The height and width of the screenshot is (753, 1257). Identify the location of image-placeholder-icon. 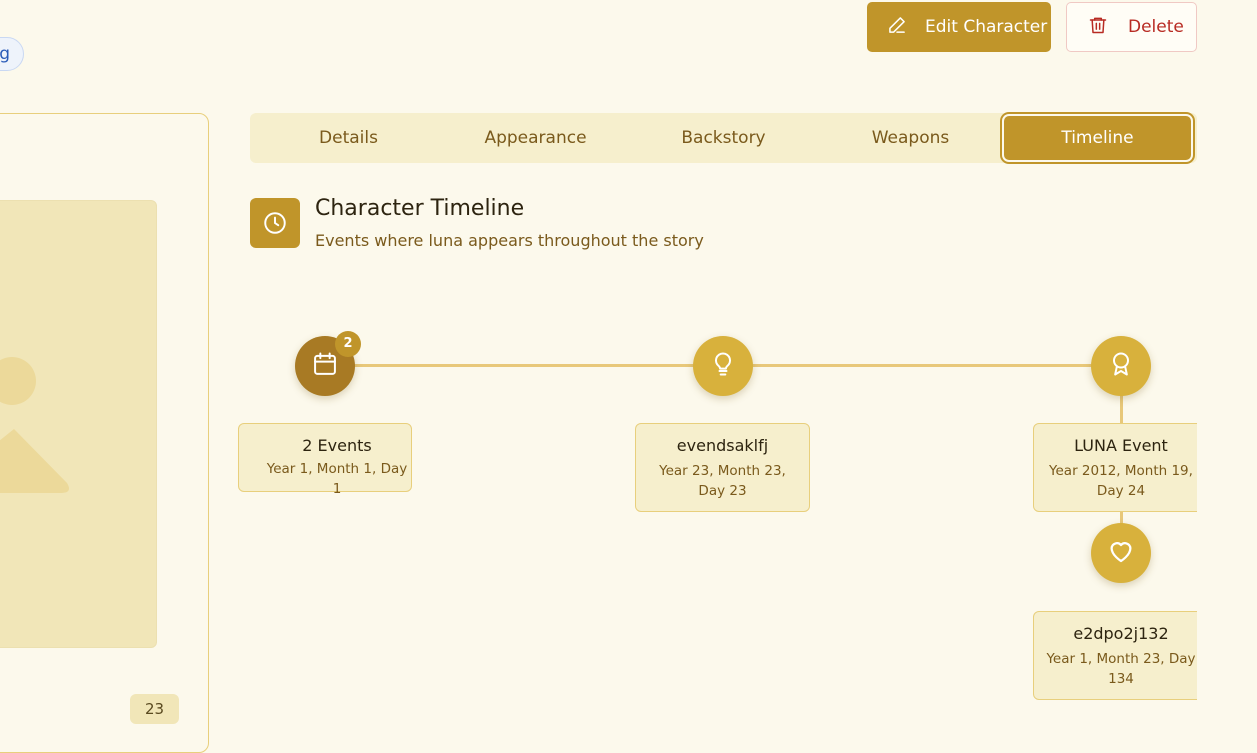
(34, 425).